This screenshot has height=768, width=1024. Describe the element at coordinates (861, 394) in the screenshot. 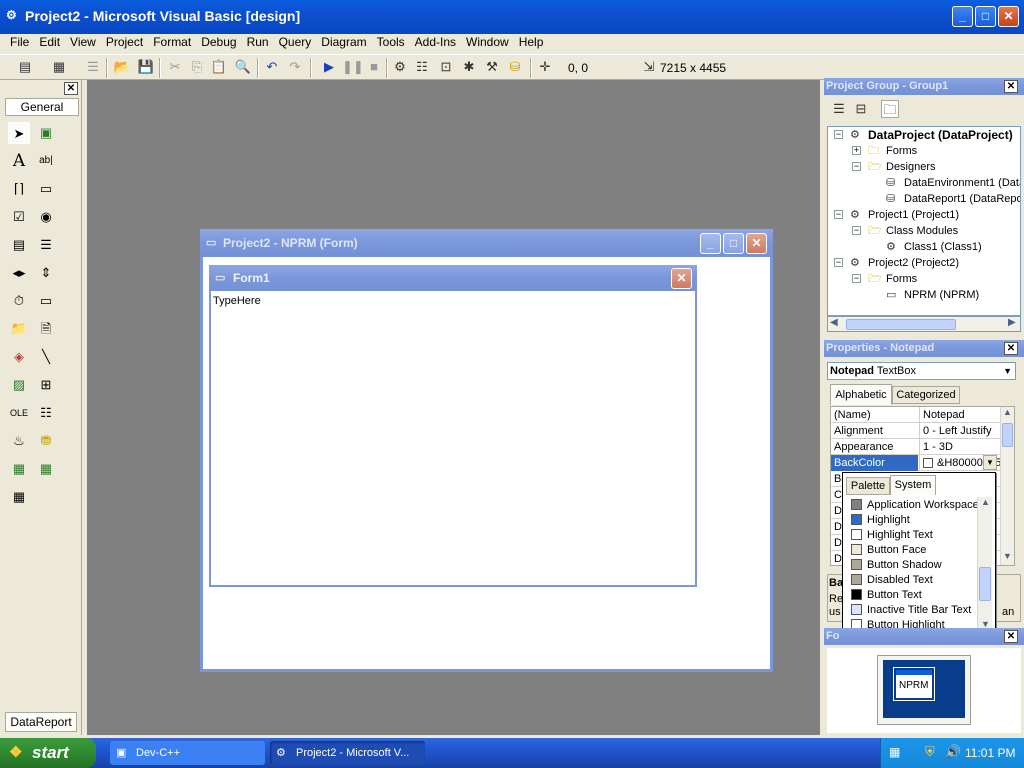

I see `tab-alphabetic: Alphabetic` at that location.